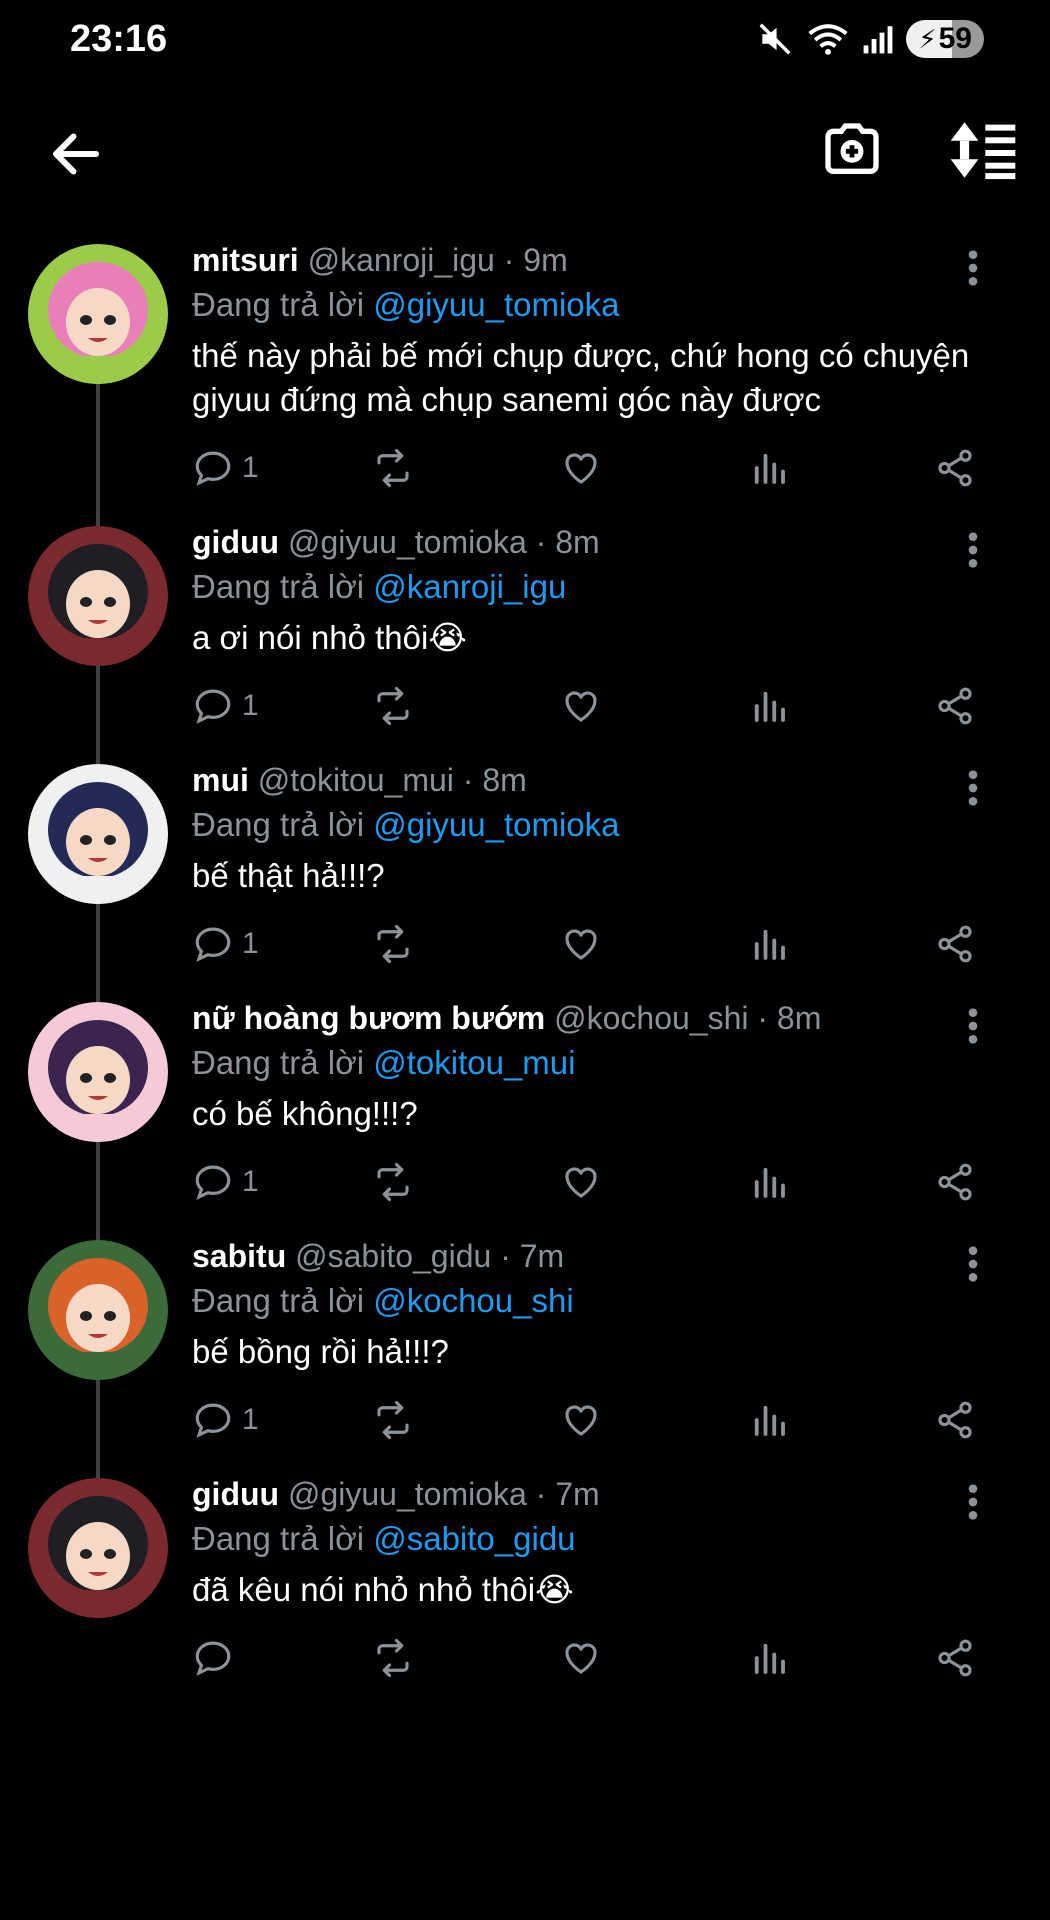 The height and width of the screenshot is (1920, 1050). Describe the element at coordinates (392, 780) in the screenshot. I see `handle-and-time: @tokitou_mui · 8m` at that location.